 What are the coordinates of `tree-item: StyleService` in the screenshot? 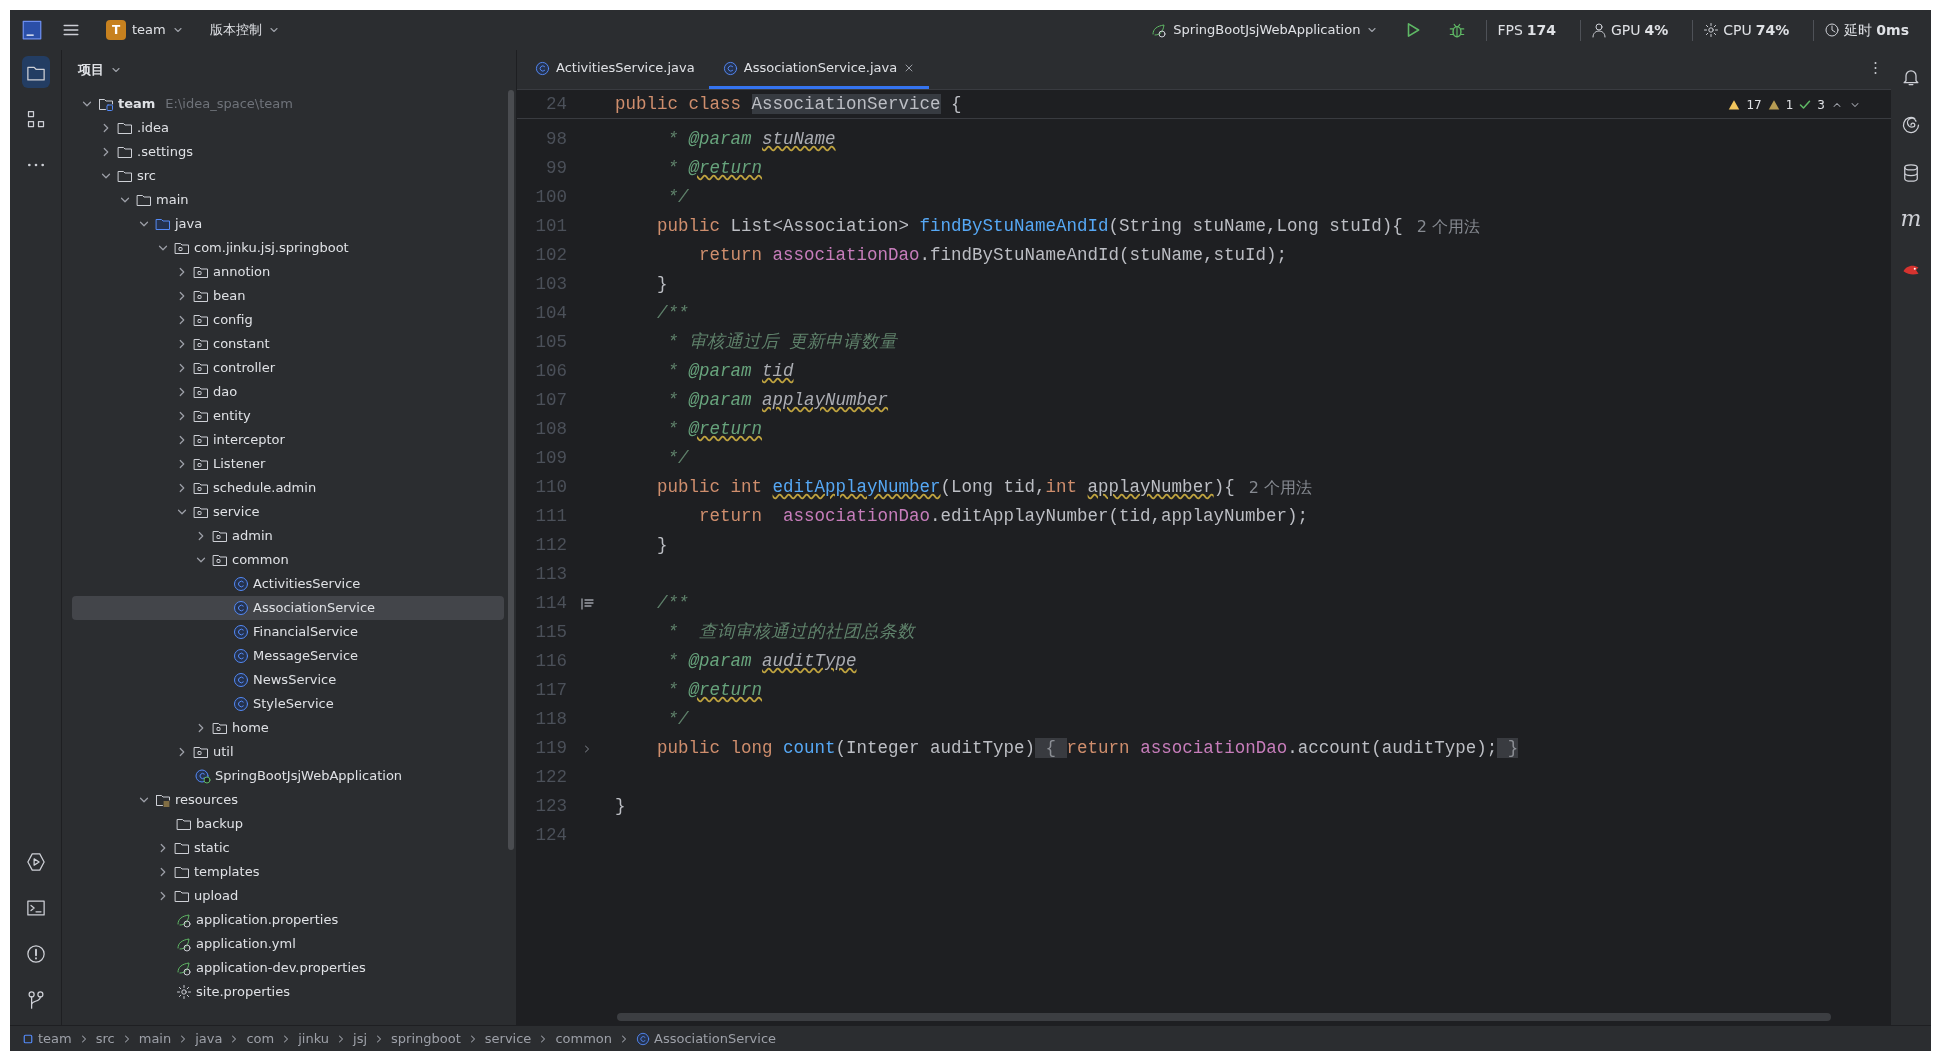 It's located at (288, 704).